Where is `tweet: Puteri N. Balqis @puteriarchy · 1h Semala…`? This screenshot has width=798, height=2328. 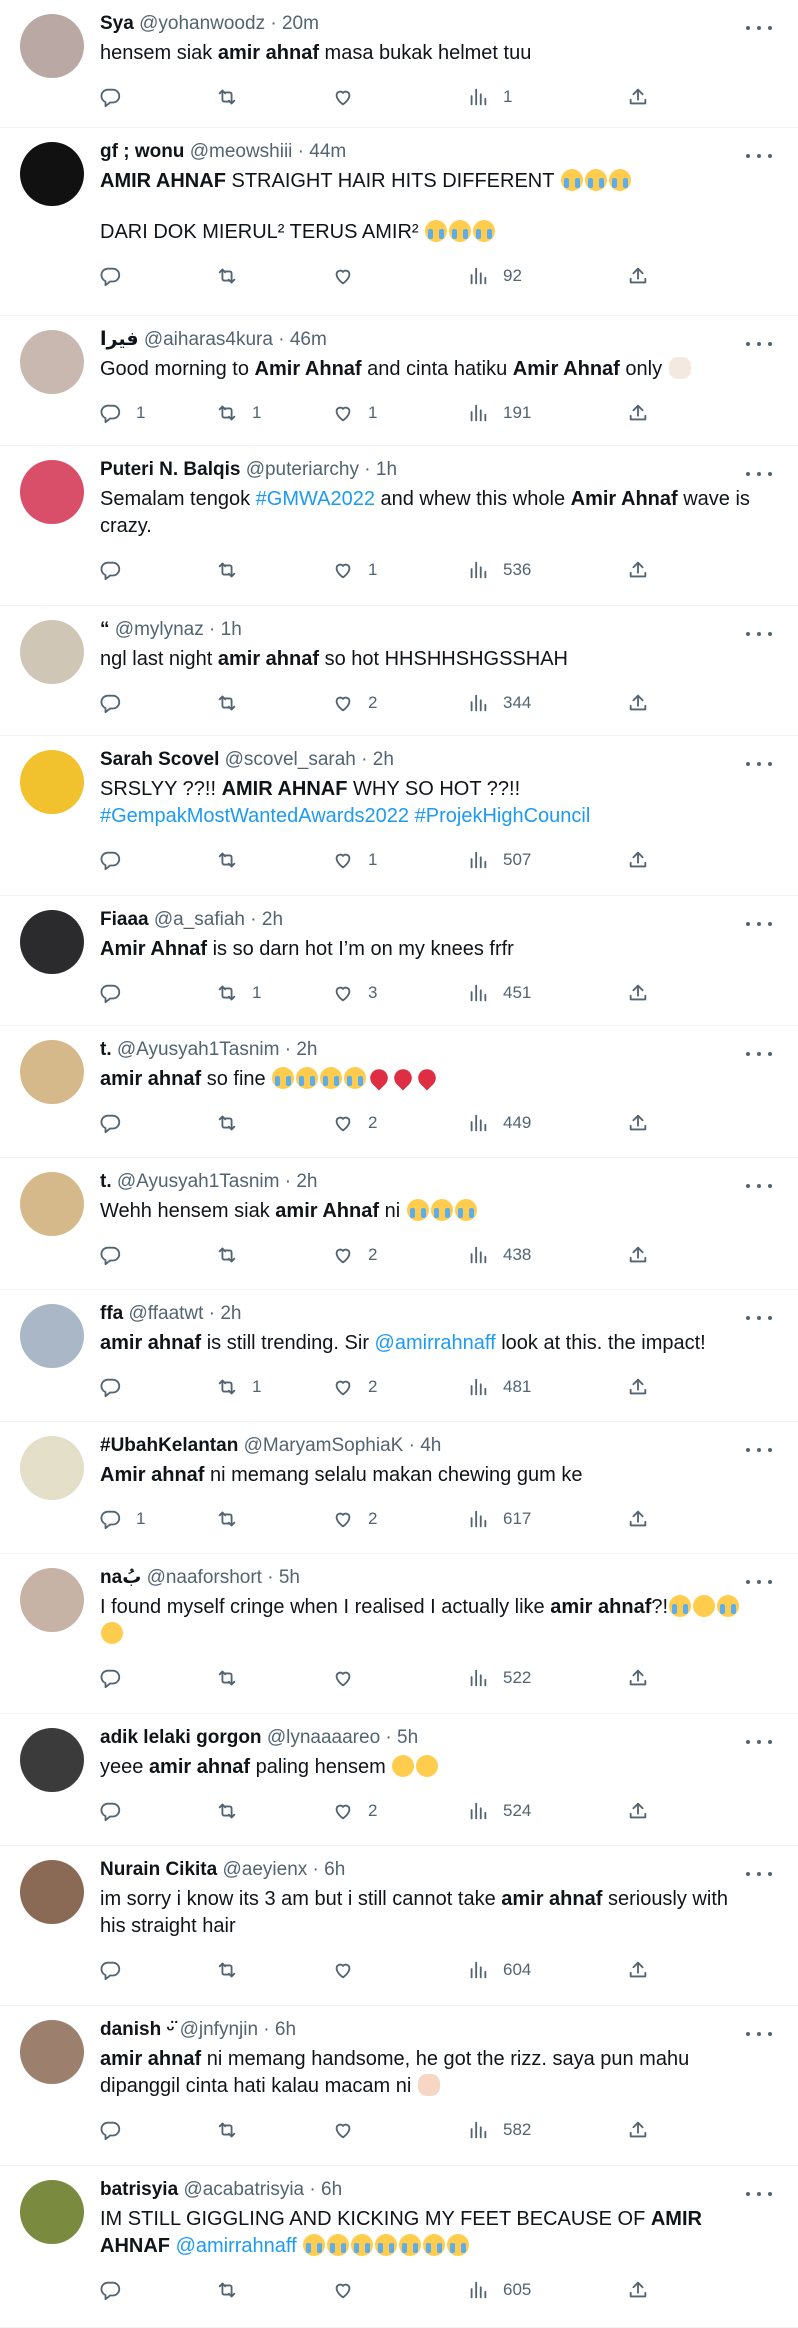
tweet: Puteri N. Balqis @puteriarchy · 1h Semala… is located at coordinates (399, 526).